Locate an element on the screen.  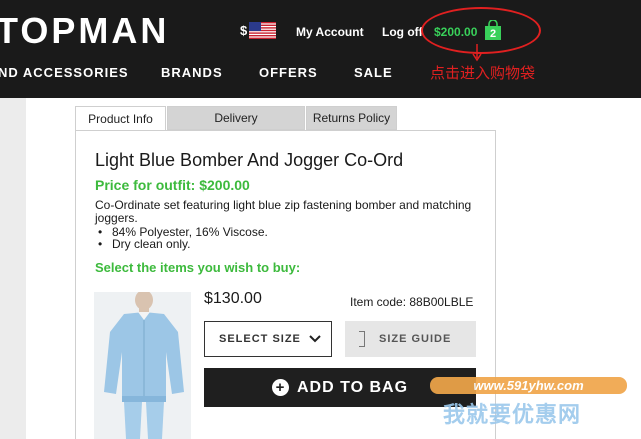
watermark-name: 我就要优惠网 is located at coordinates (512, 414).